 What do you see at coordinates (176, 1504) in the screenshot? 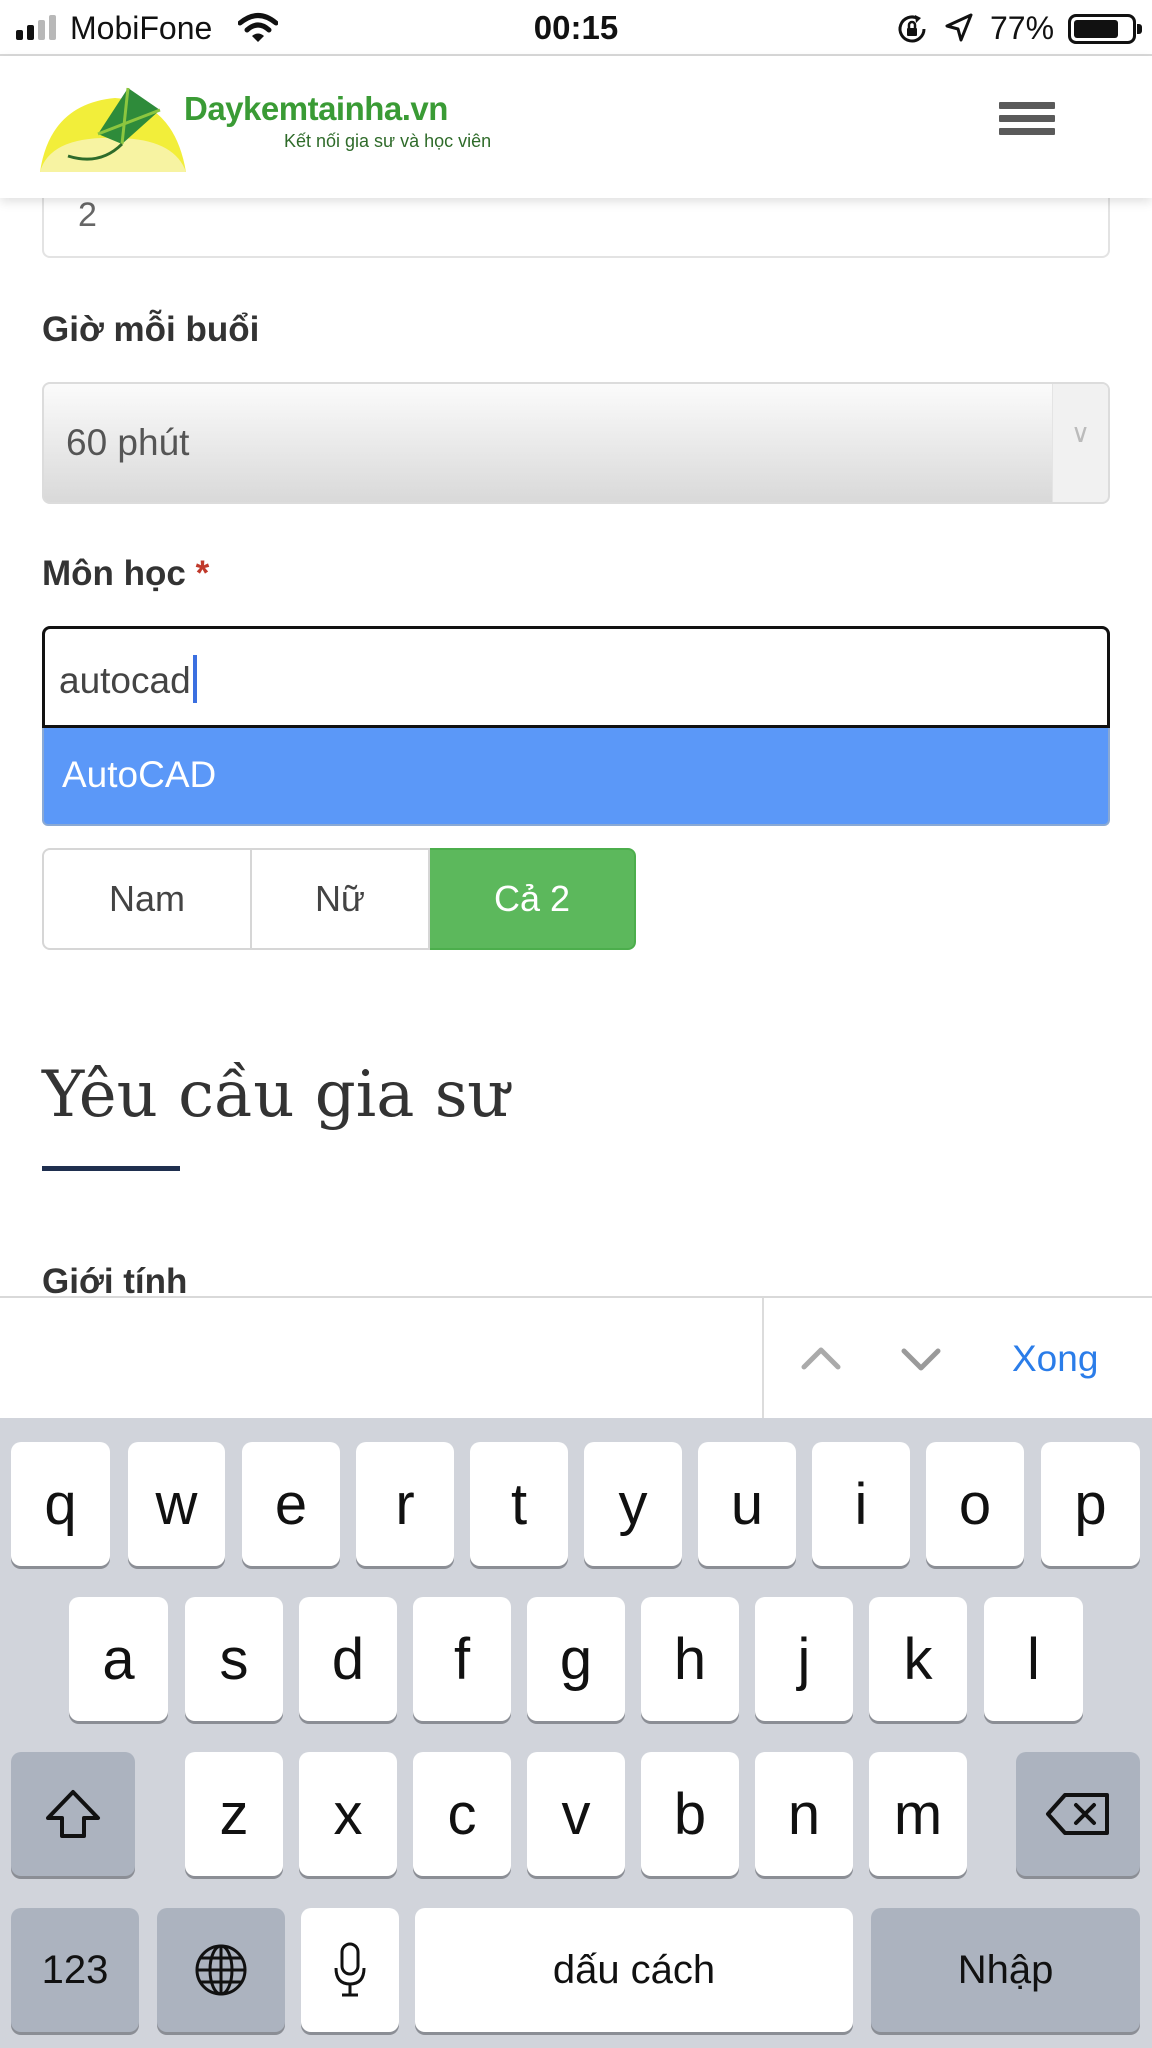
I see `key-w: w` at bounding box center [176, 1504].